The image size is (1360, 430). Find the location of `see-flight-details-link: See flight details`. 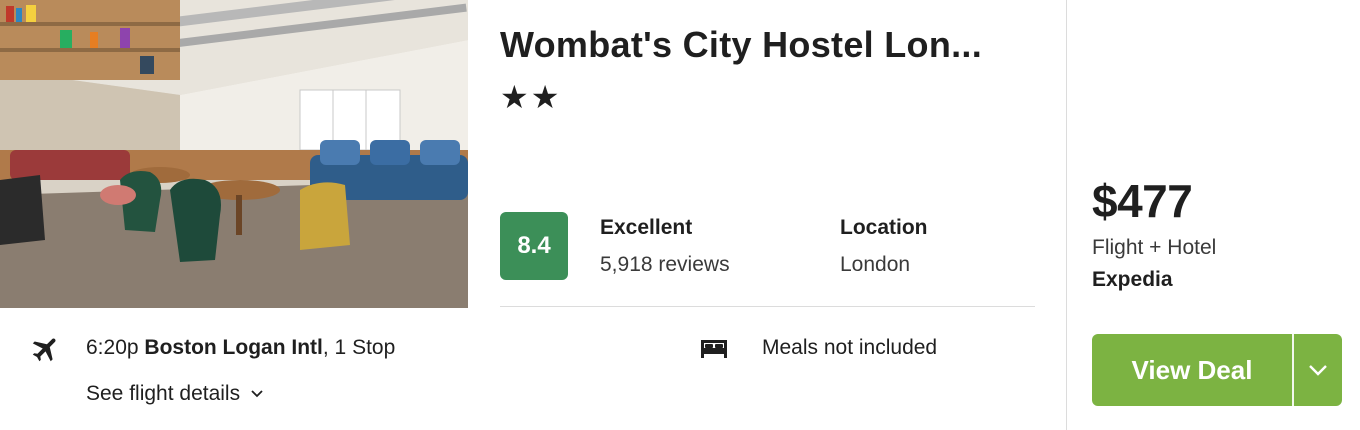

see-flight-details-link: See flight details is located at coordinates (175, 394).